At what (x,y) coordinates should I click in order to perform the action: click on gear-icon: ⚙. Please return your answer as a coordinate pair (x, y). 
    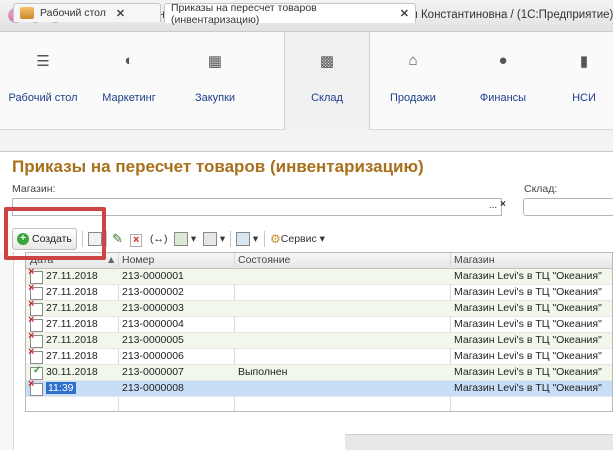
    Looking at the image, I should click on (275, 239).